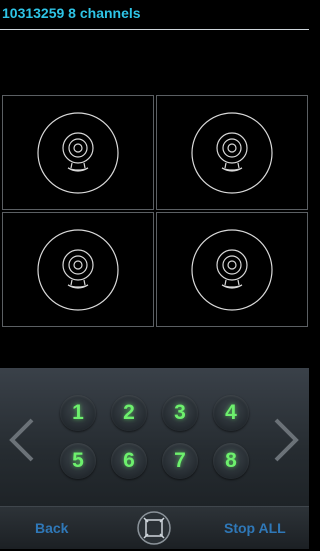 This screenshot has height=551, width=320. I want to click on back-button: Back, so click(51, 528).